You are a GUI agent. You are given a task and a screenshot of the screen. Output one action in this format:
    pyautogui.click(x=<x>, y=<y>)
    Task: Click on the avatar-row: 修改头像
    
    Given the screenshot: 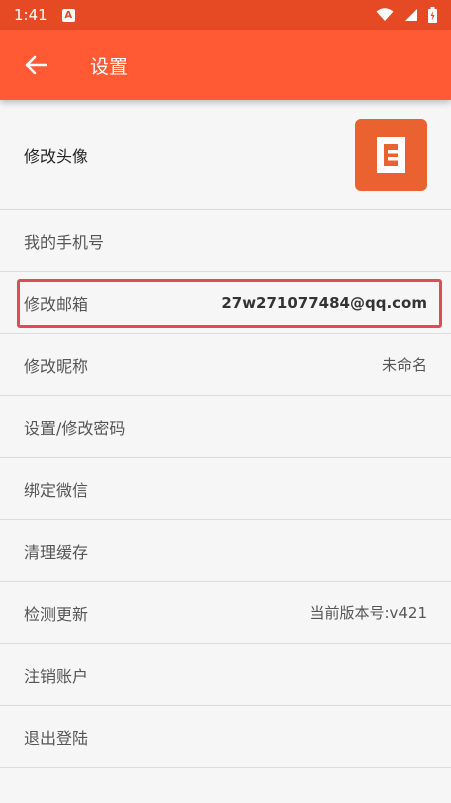 What is the action you would take?
    pyautogui.click(x=225, y=155)
    